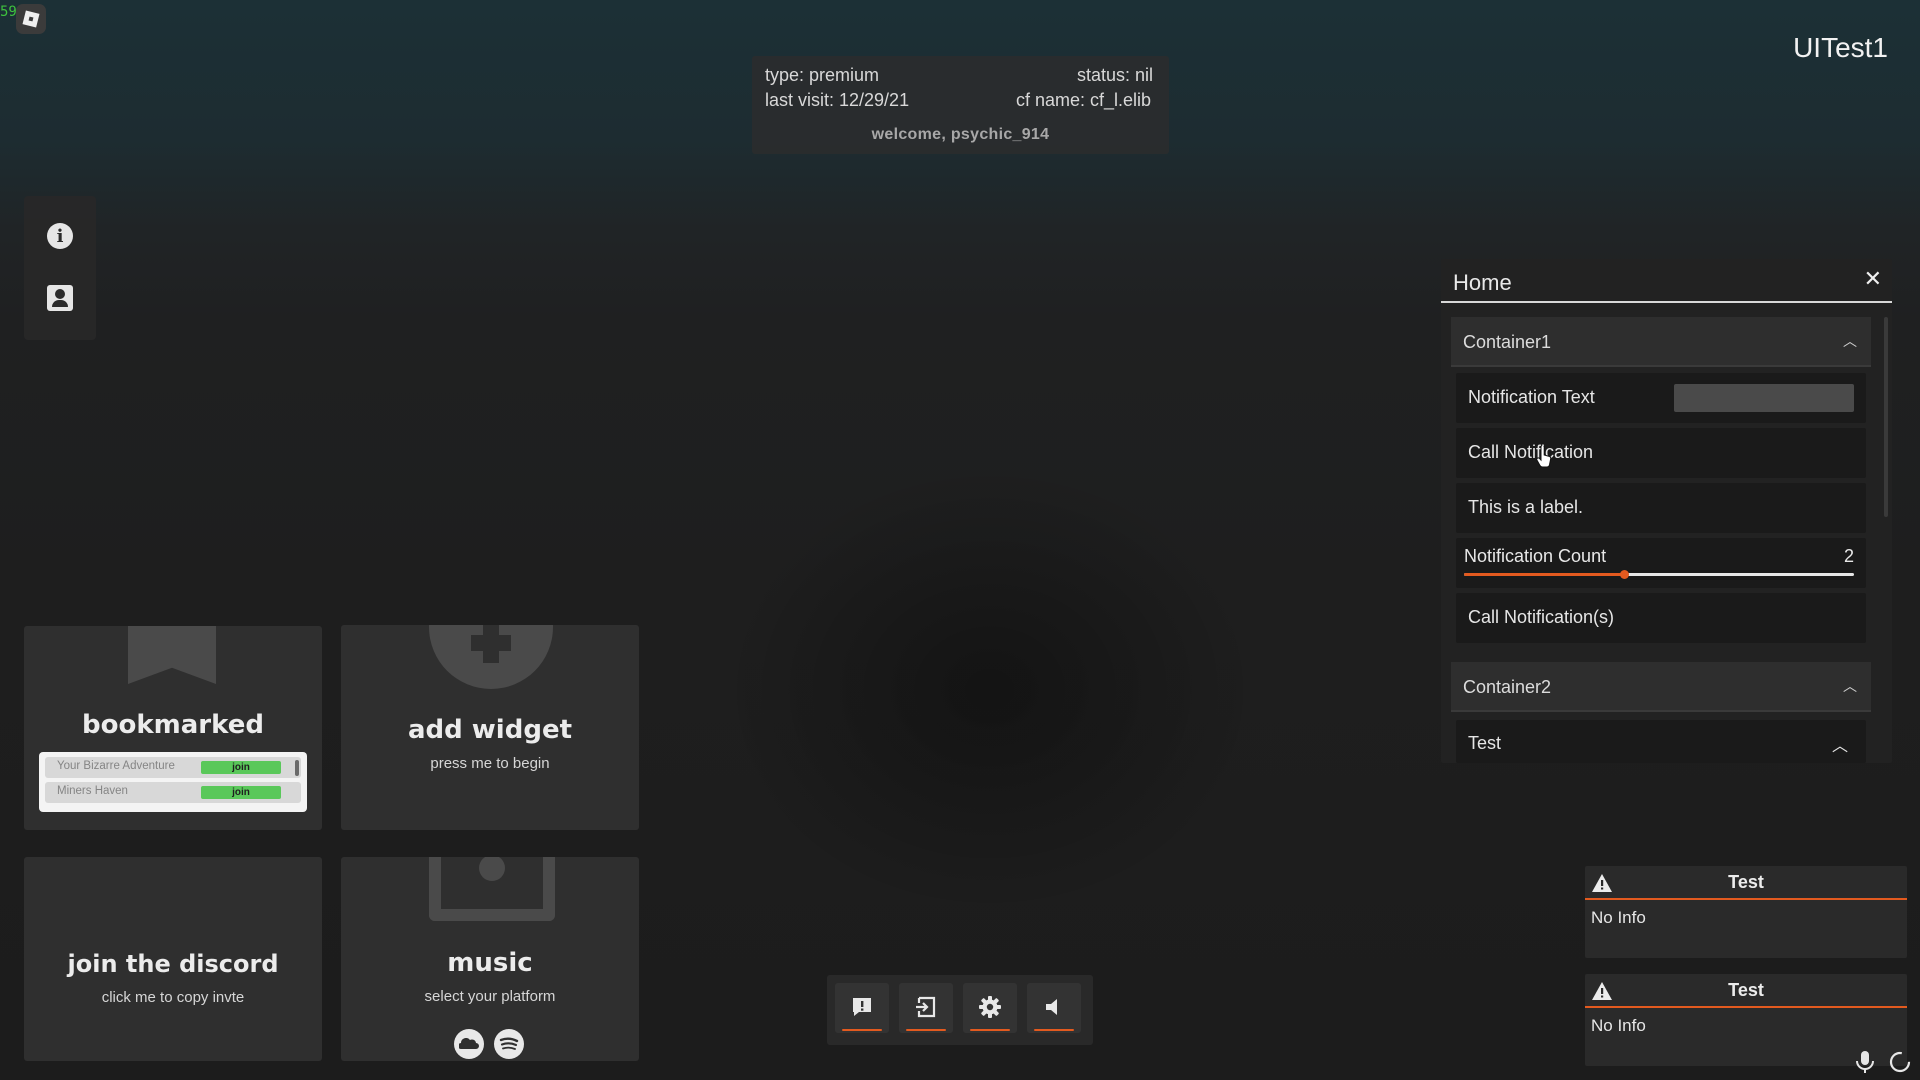 The image size is (1920, 1080). I want to click on container1-label: Container1, so click(1507, 342).